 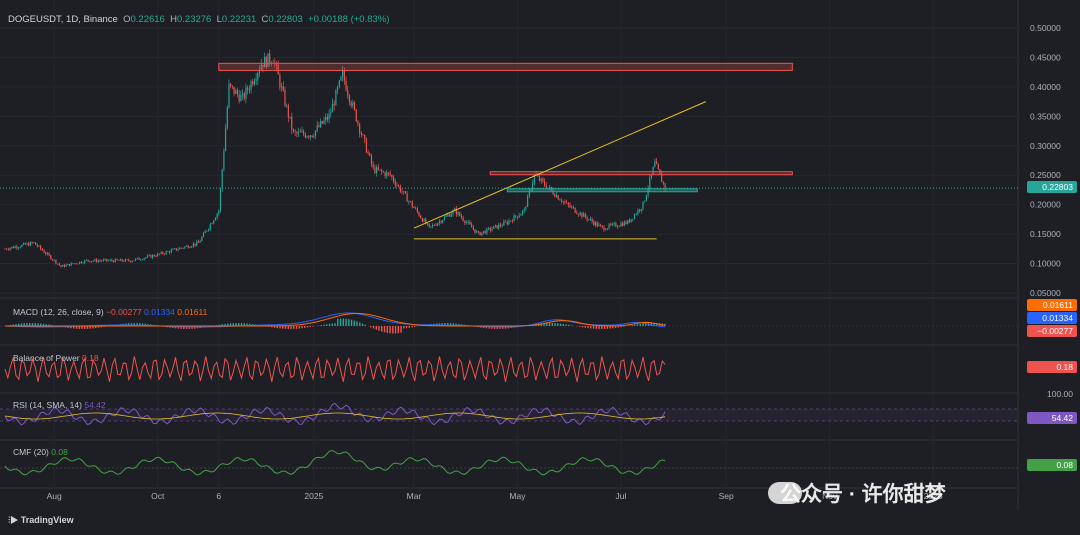 What do you see at coordinates (1052, 465) in the screenshot?
I see `cmf-badge: 0.08` at bounding box center [1052, 465].